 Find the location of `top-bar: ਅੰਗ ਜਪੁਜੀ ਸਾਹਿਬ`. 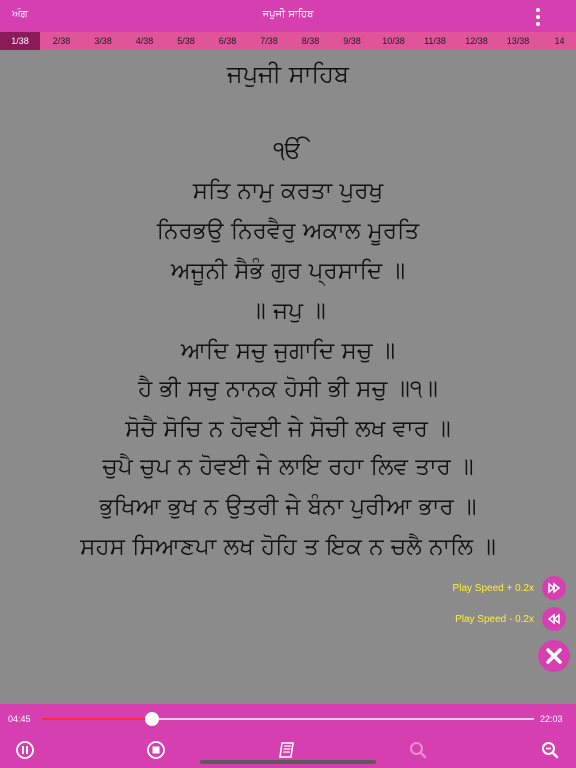

top-bar: ਅੰਗ ਜਪੁਜੀ ਸਾਹਿਬ is located at coordinates (288, 16).